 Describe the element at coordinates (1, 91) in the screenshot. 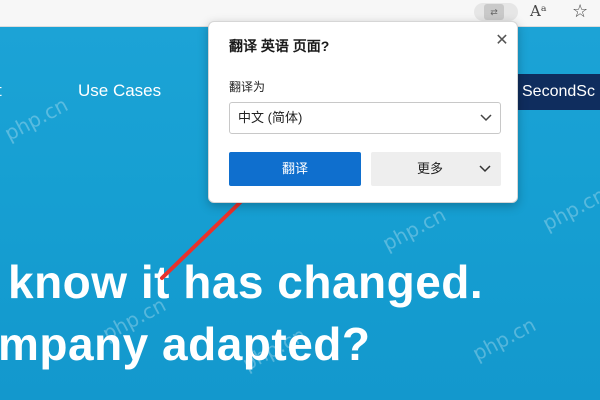

I see `nav-item-partial: t` at that location.